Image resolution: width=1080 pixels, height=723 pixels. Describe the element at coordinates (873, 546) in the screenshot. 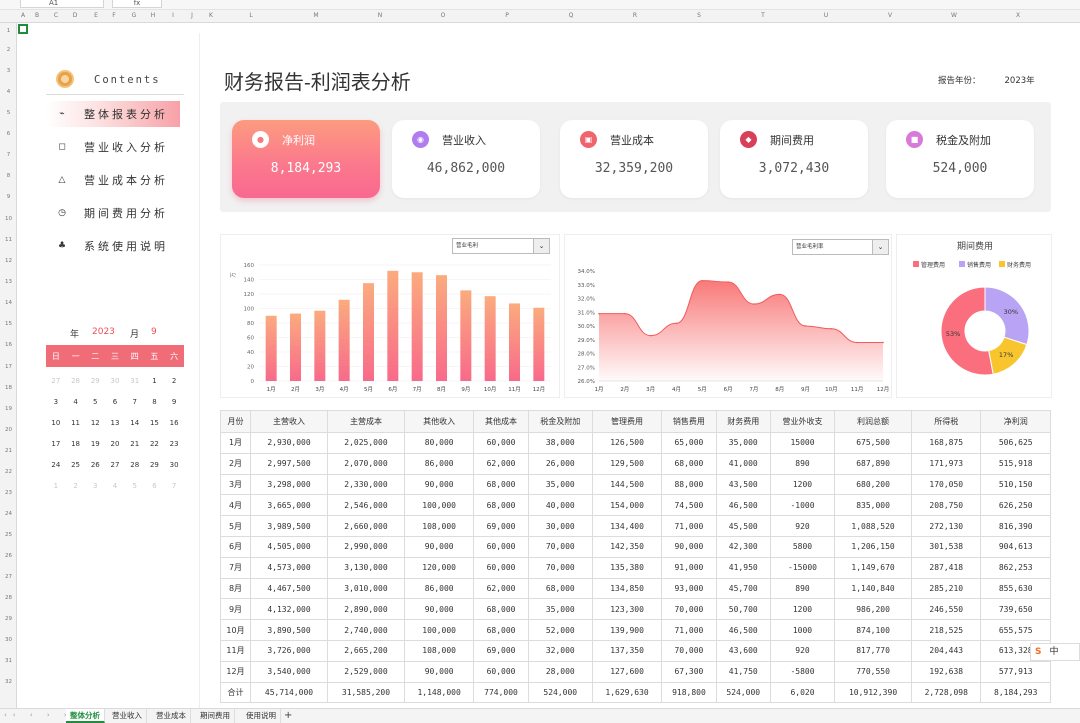

I see `table-cell: 1,206,150` at that location.